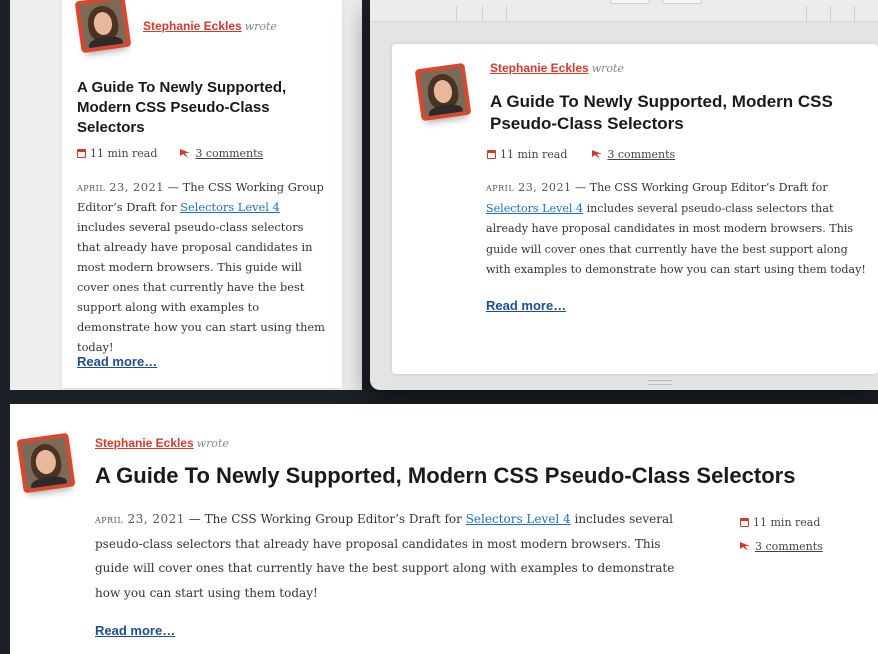  Describe the element at coordinates (660, 382) in the screenshot. I see `resize-handle` at that location.